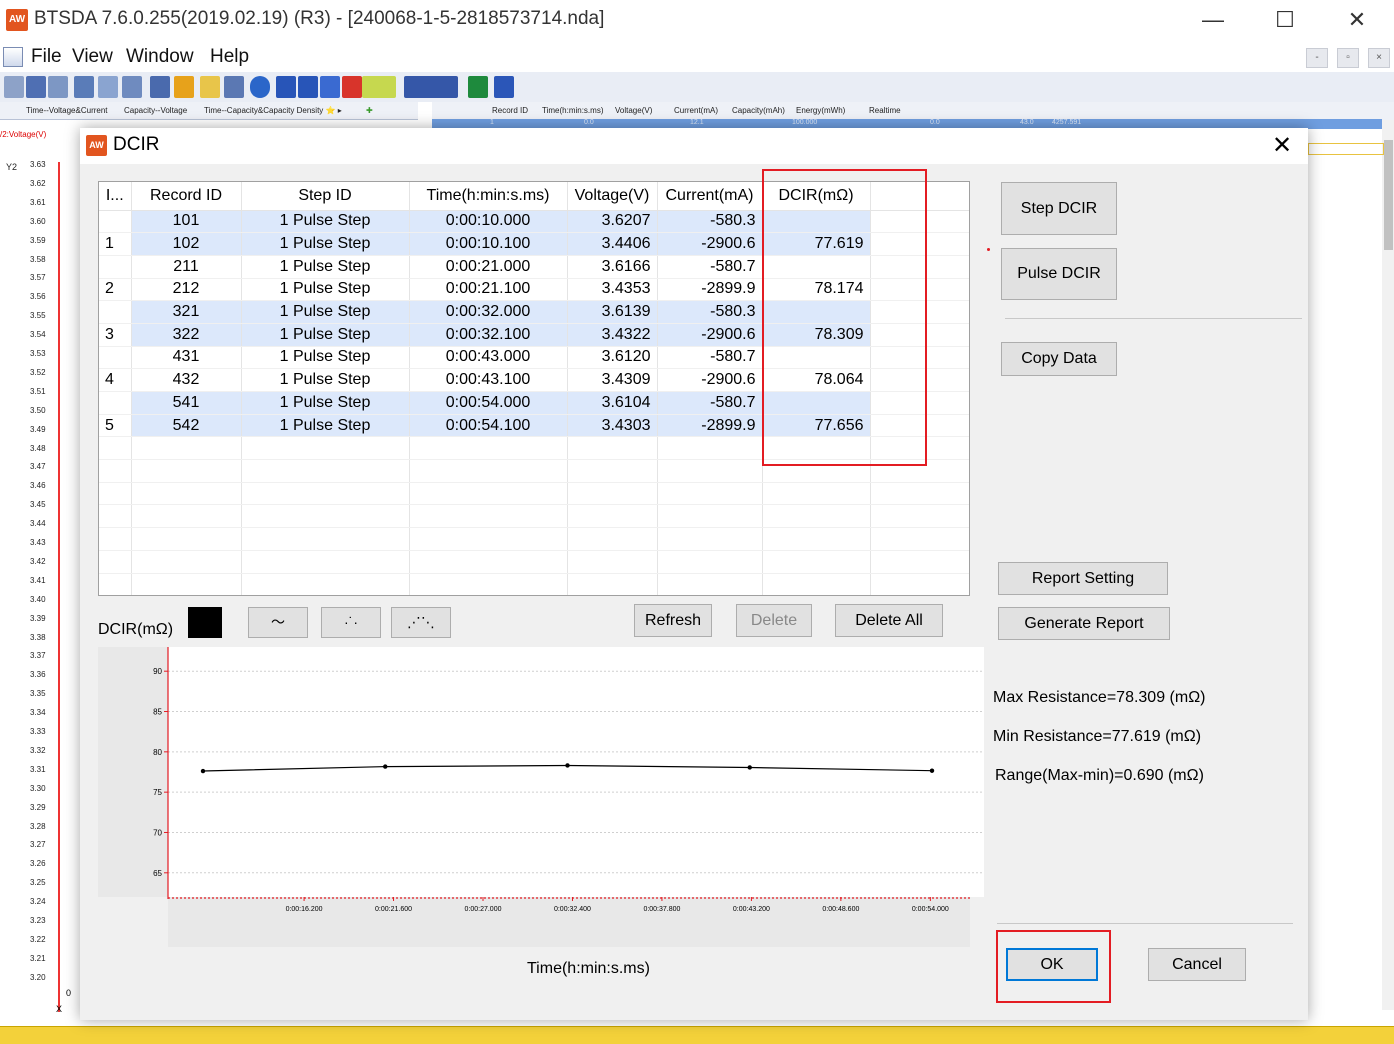  Describe the element at coordinates (379, 87) in the screenshot. I see `settings-icon` at that location.